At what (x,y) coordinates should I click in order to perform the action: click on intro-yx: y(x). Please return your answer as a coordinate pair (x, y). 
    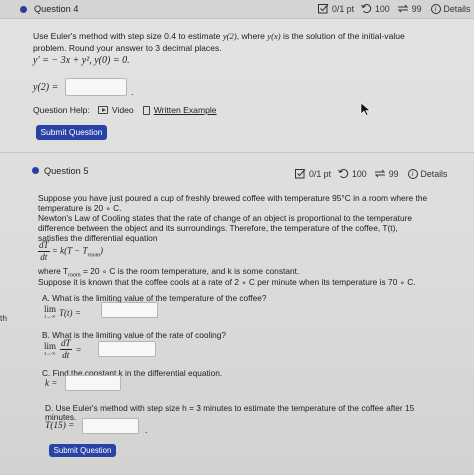
    Looking at the image, I should click on (274, 36).